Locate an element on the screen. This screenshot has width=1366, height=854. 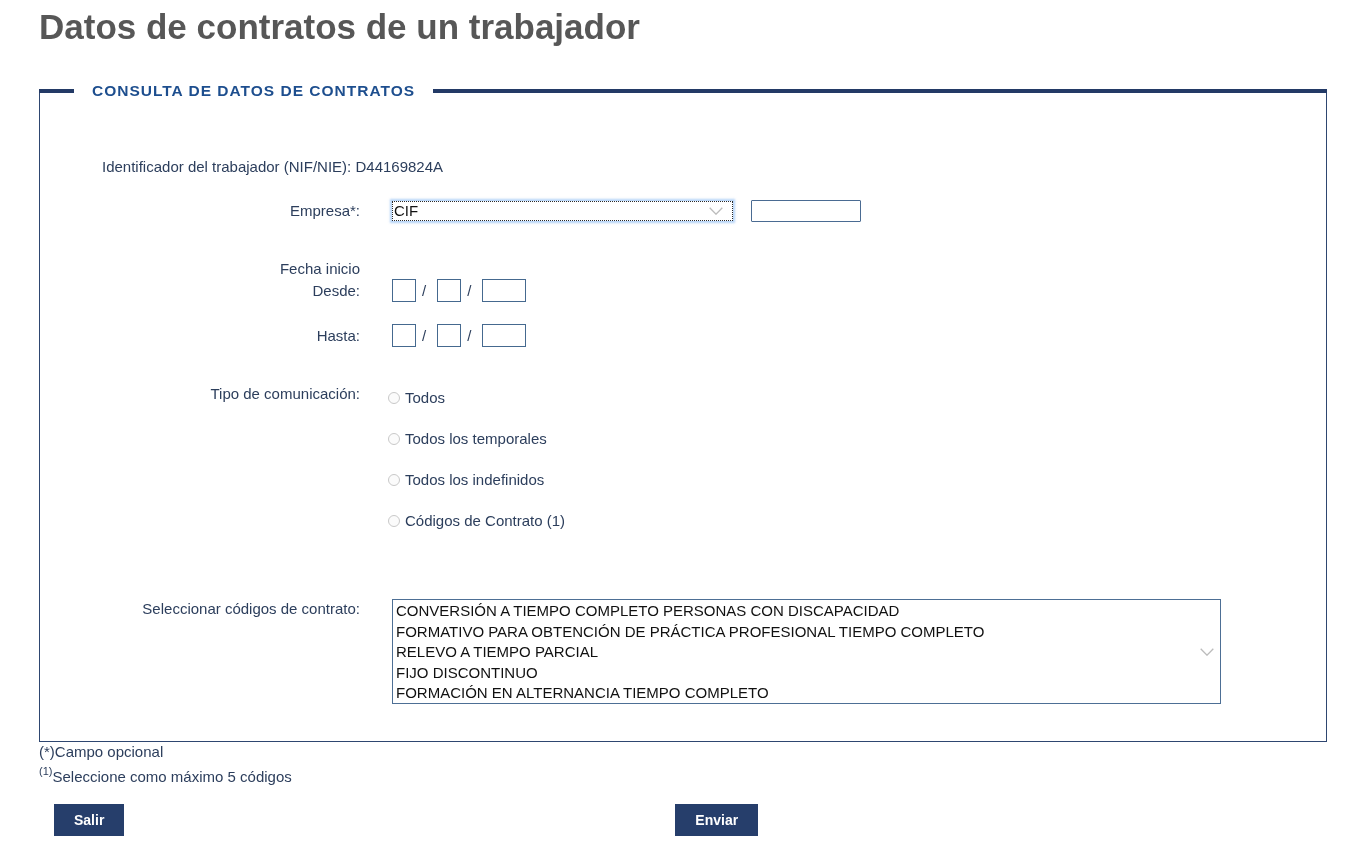
dropdown: CIF is located at coordinates (562, 211).